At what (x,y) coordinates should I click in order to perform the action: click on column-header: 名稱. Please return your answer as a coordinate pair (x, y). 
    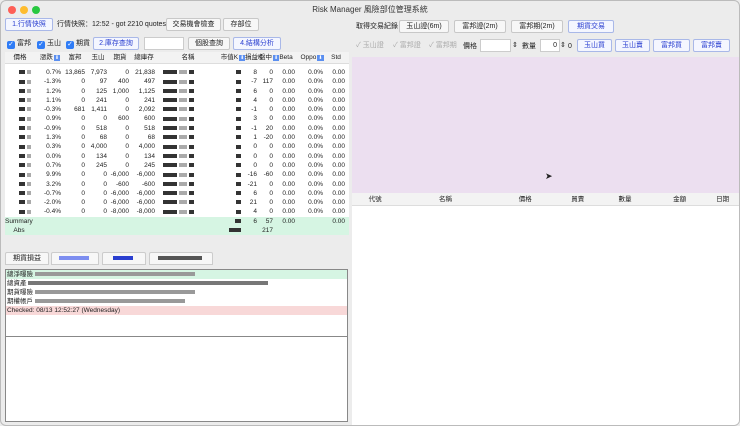
    Looking at the image, I should click on (188, 58).